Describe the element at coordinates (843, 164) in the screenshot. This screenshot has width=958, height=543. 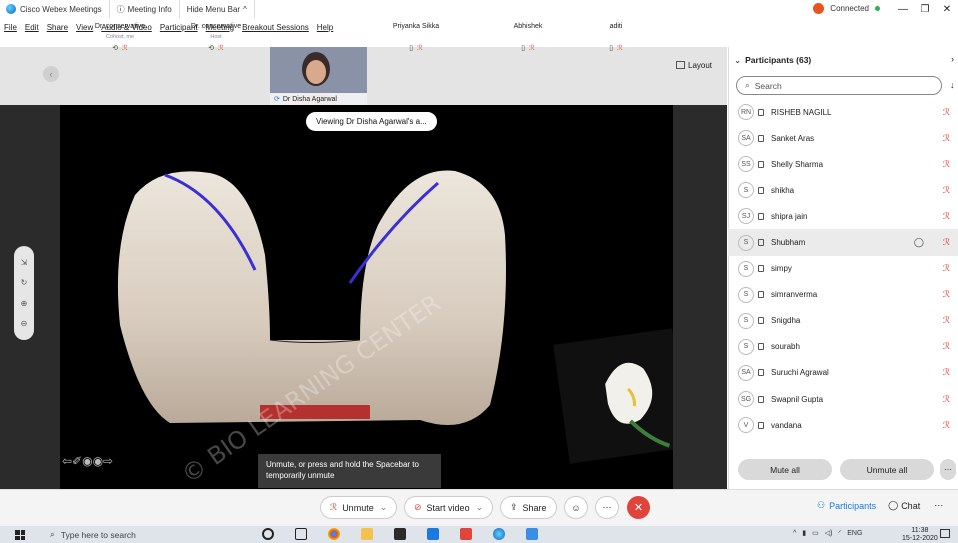
I see `list-item: SS Shelly Sharma ℛ` at that location.